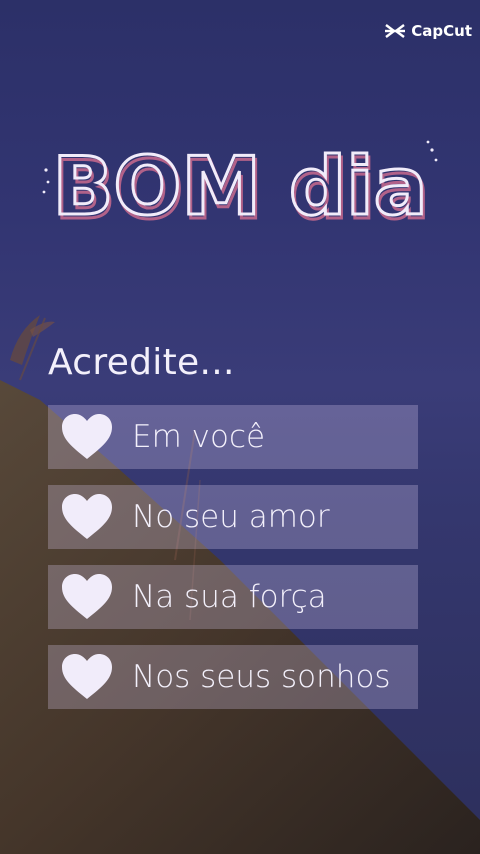 The width and height of the screenshot is (480, 854). I want to click on list-item: Em você, so click(233, 437).